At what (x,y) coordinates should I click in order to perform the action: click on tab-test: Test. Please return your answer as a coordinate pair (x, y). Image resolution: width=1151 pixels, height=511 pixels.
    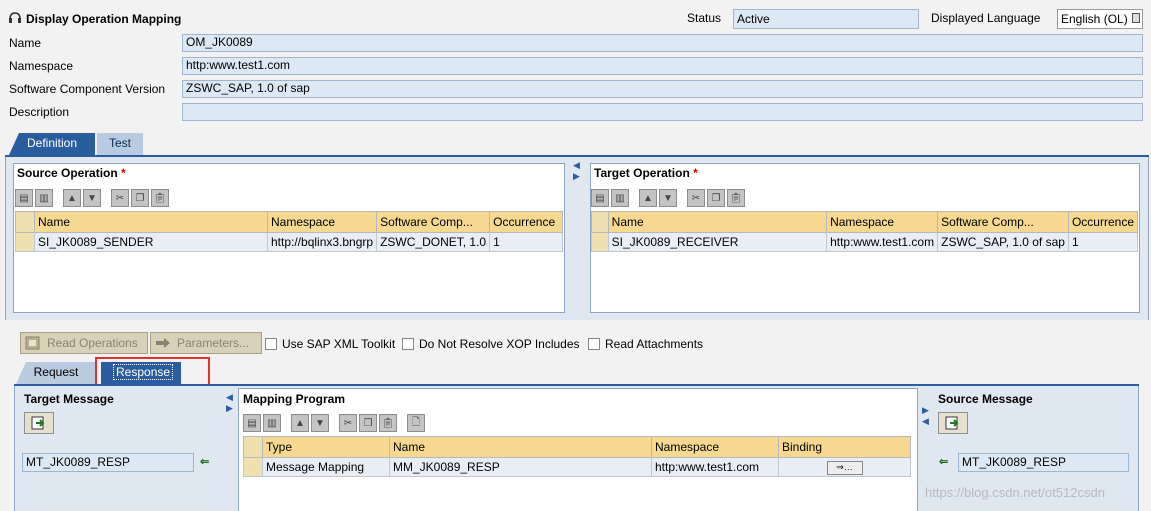
    Looking at the image, I should click on (120, 144).